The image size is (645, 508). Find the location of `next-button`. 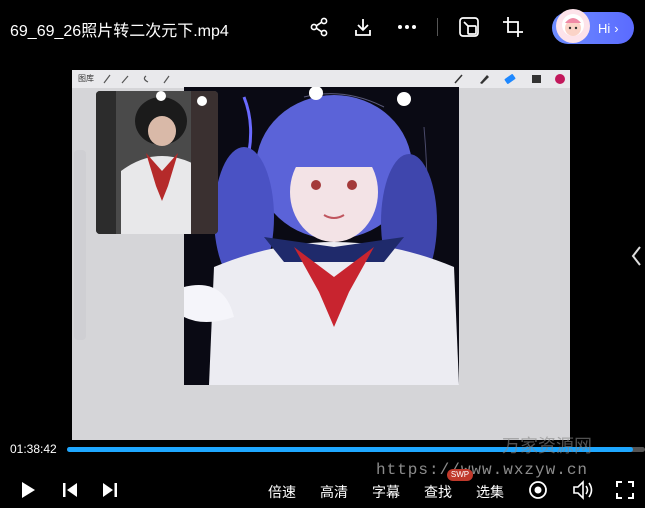

next-button is located at coordinates (110, 490).